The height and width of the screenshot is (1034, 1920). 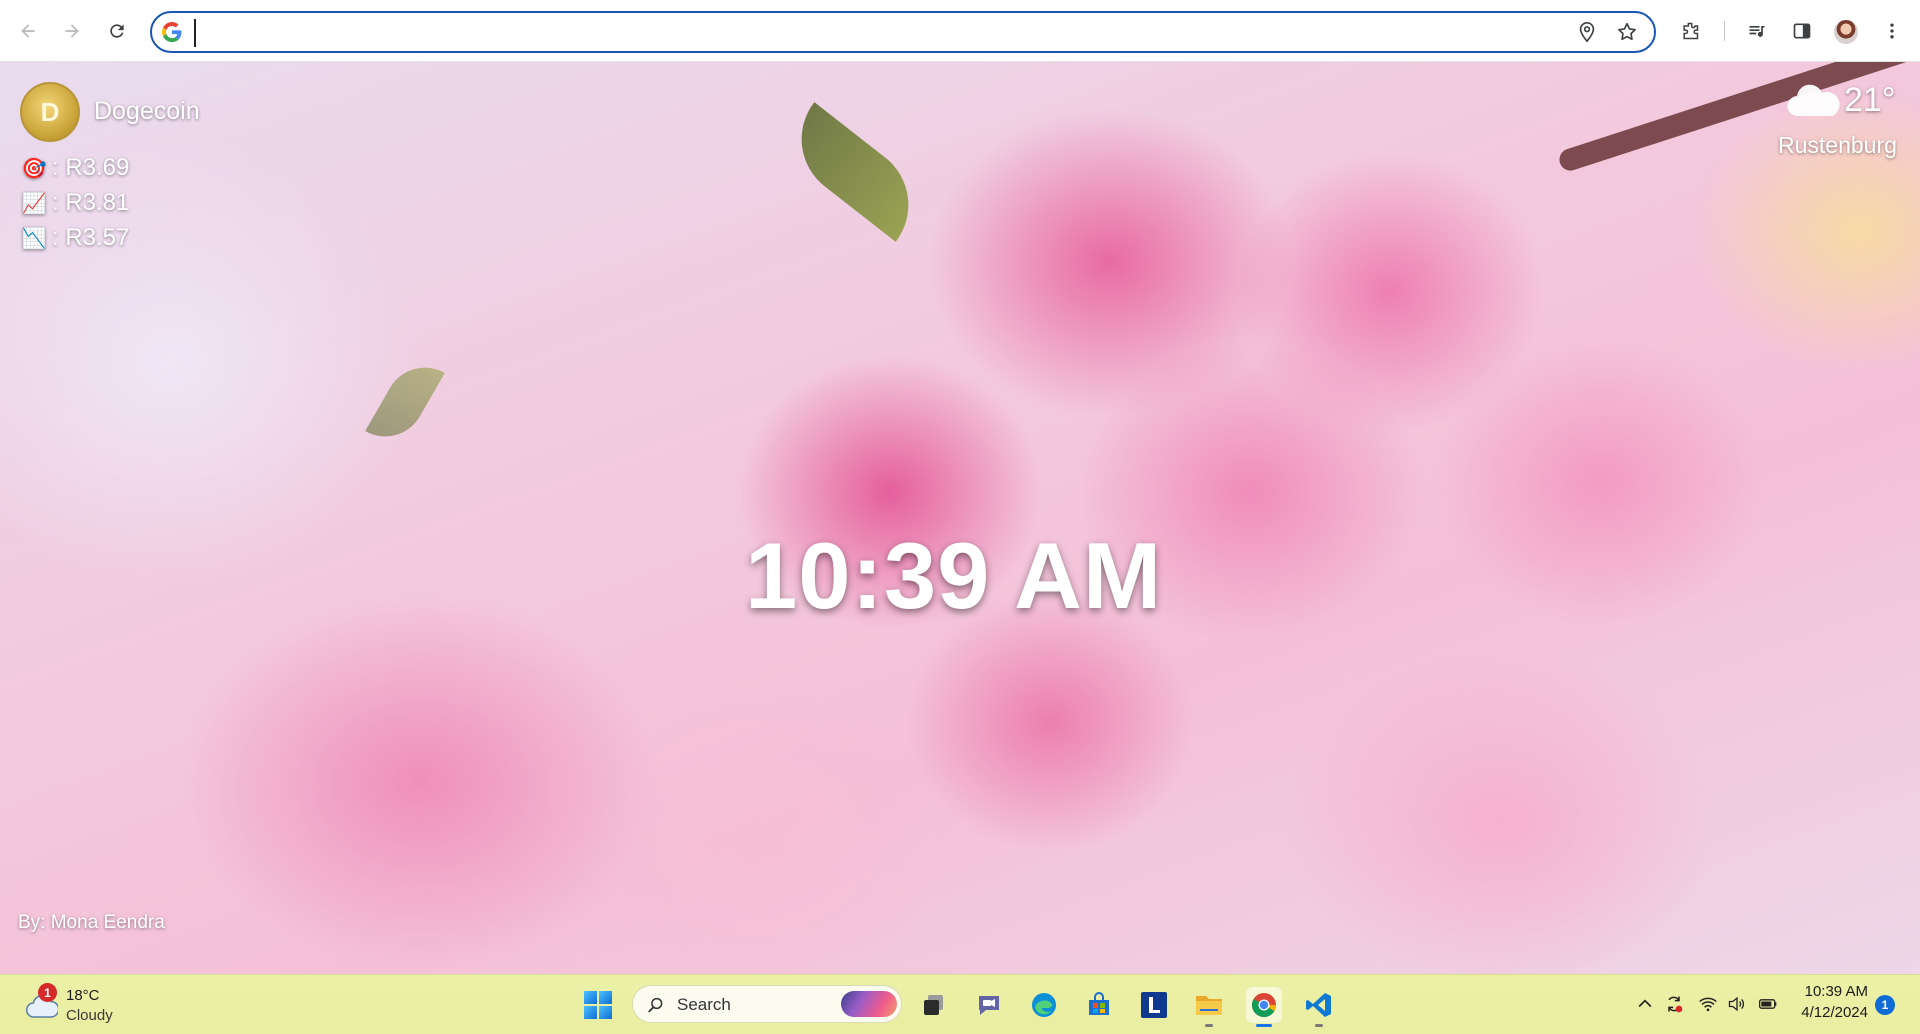 What do you see at coordinates (704, 1004) in the screenshot?
I see `search-label: Search` at bounding box center [704, 1004].